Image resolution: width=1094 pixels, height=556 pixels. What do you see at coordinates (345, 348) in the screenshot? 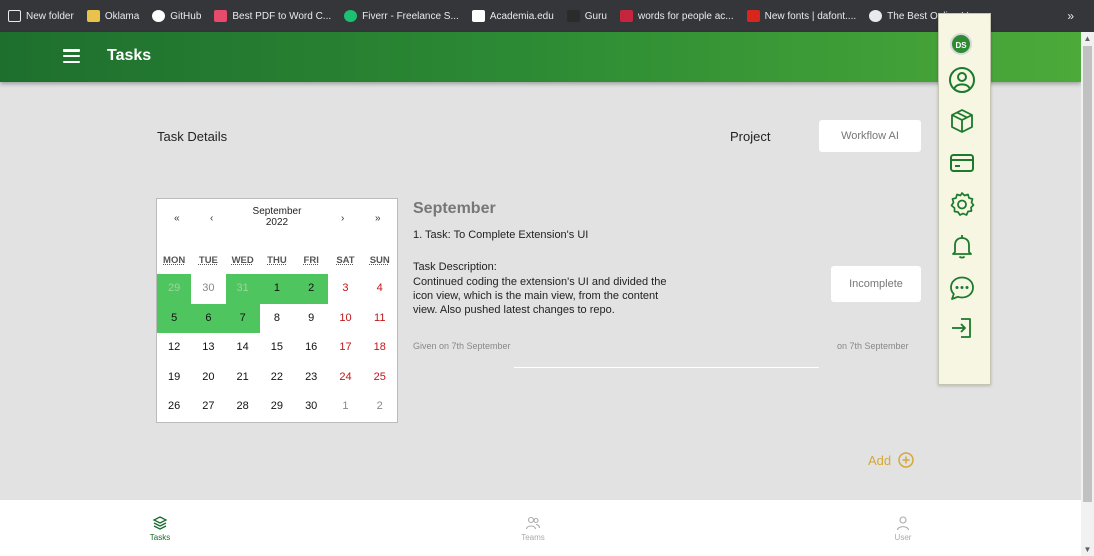
I see `calendar-day: 17` at bounding box center [345, 348].